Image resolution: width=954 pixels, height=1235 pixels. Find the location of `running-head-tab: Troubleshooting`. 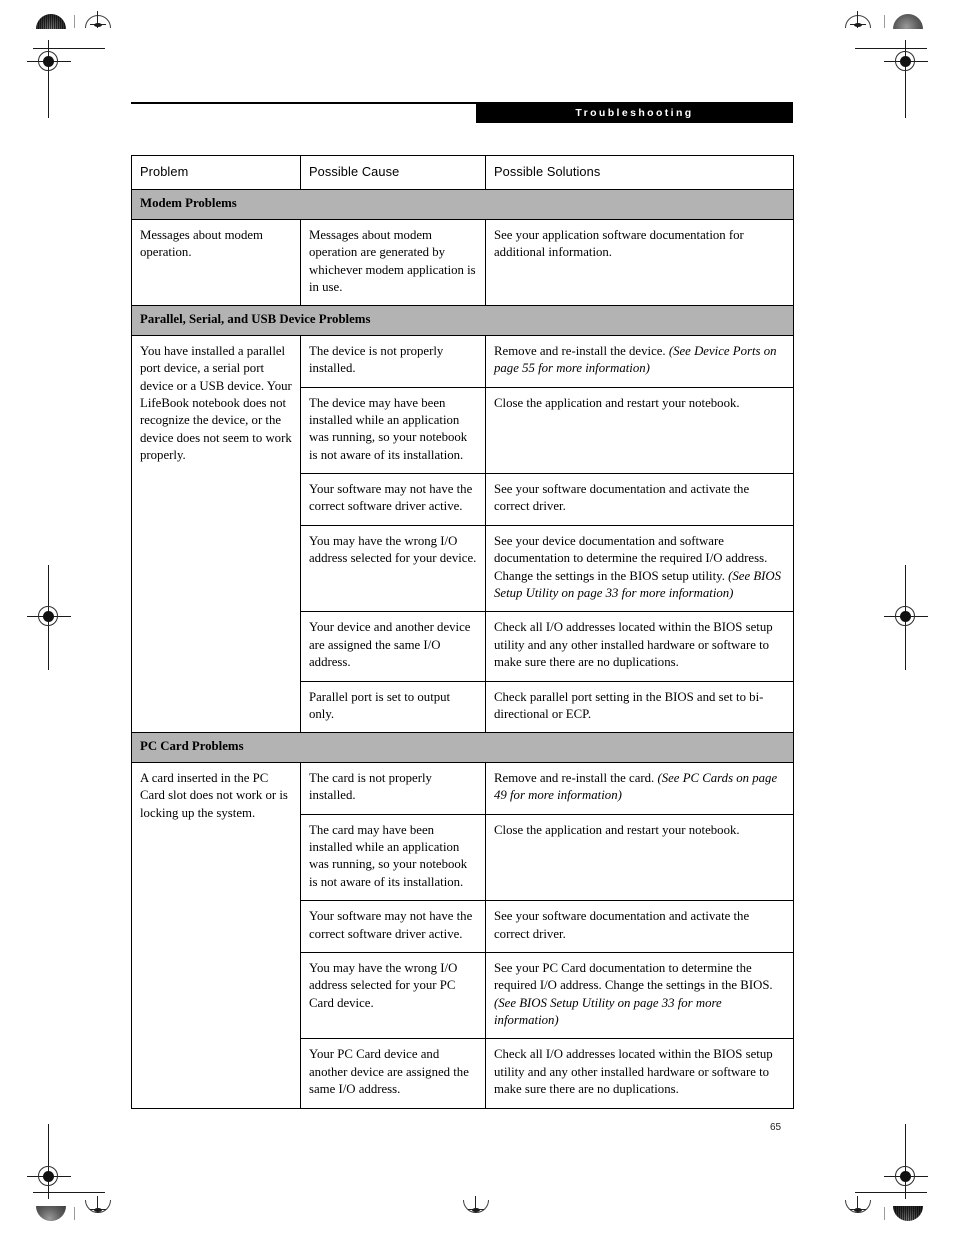

running-head-tab: Troubleshooting is located at coordinates (634, 113).